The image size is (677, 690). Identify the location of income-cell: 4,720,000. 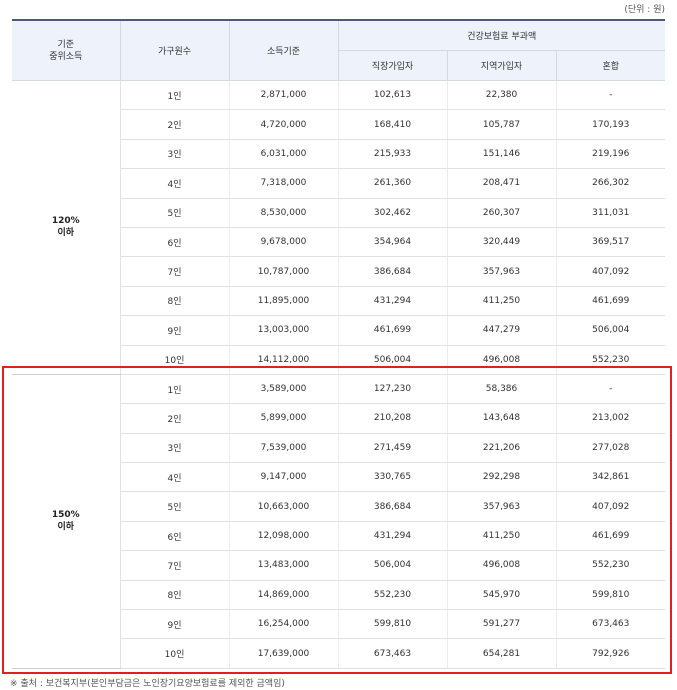
(284, 124).